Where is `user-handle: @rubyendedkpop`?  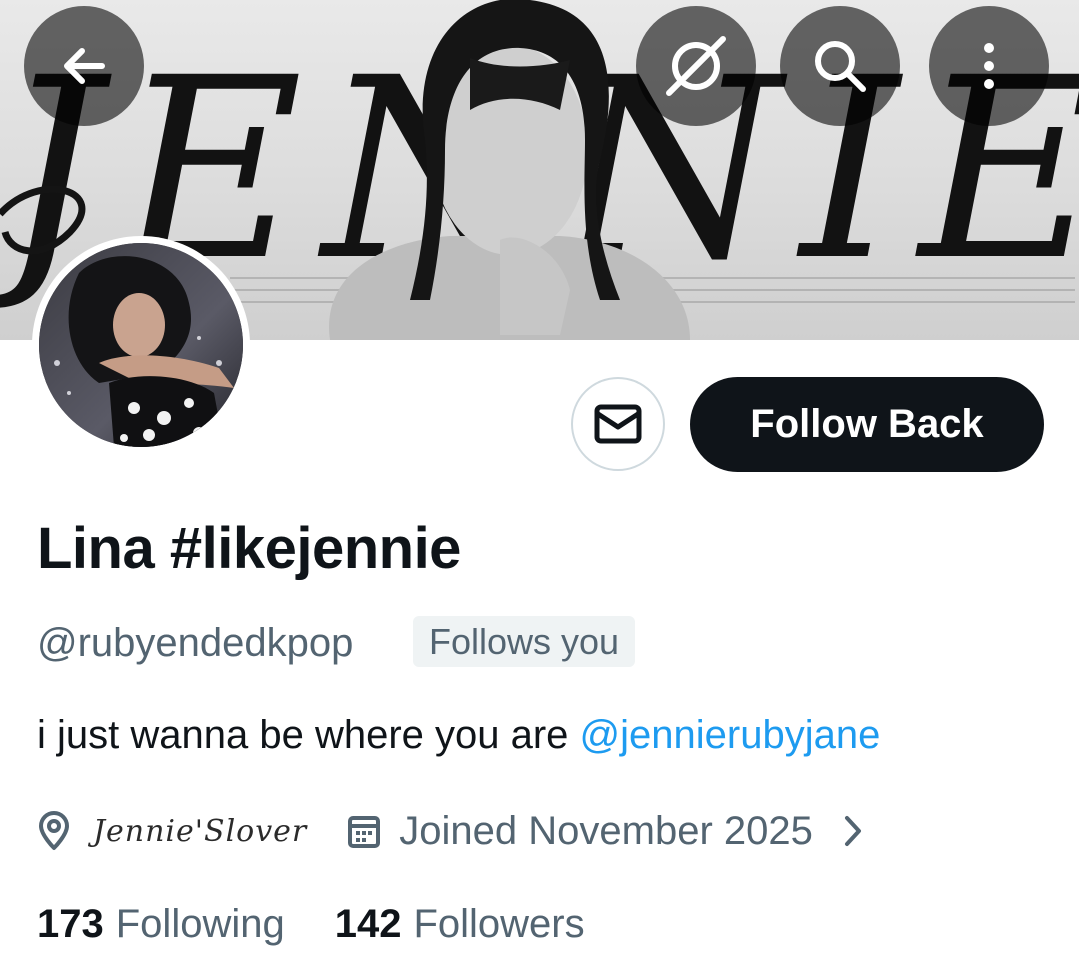
user-handle: @rubyendedkpop is located at coordinates (195, 643).